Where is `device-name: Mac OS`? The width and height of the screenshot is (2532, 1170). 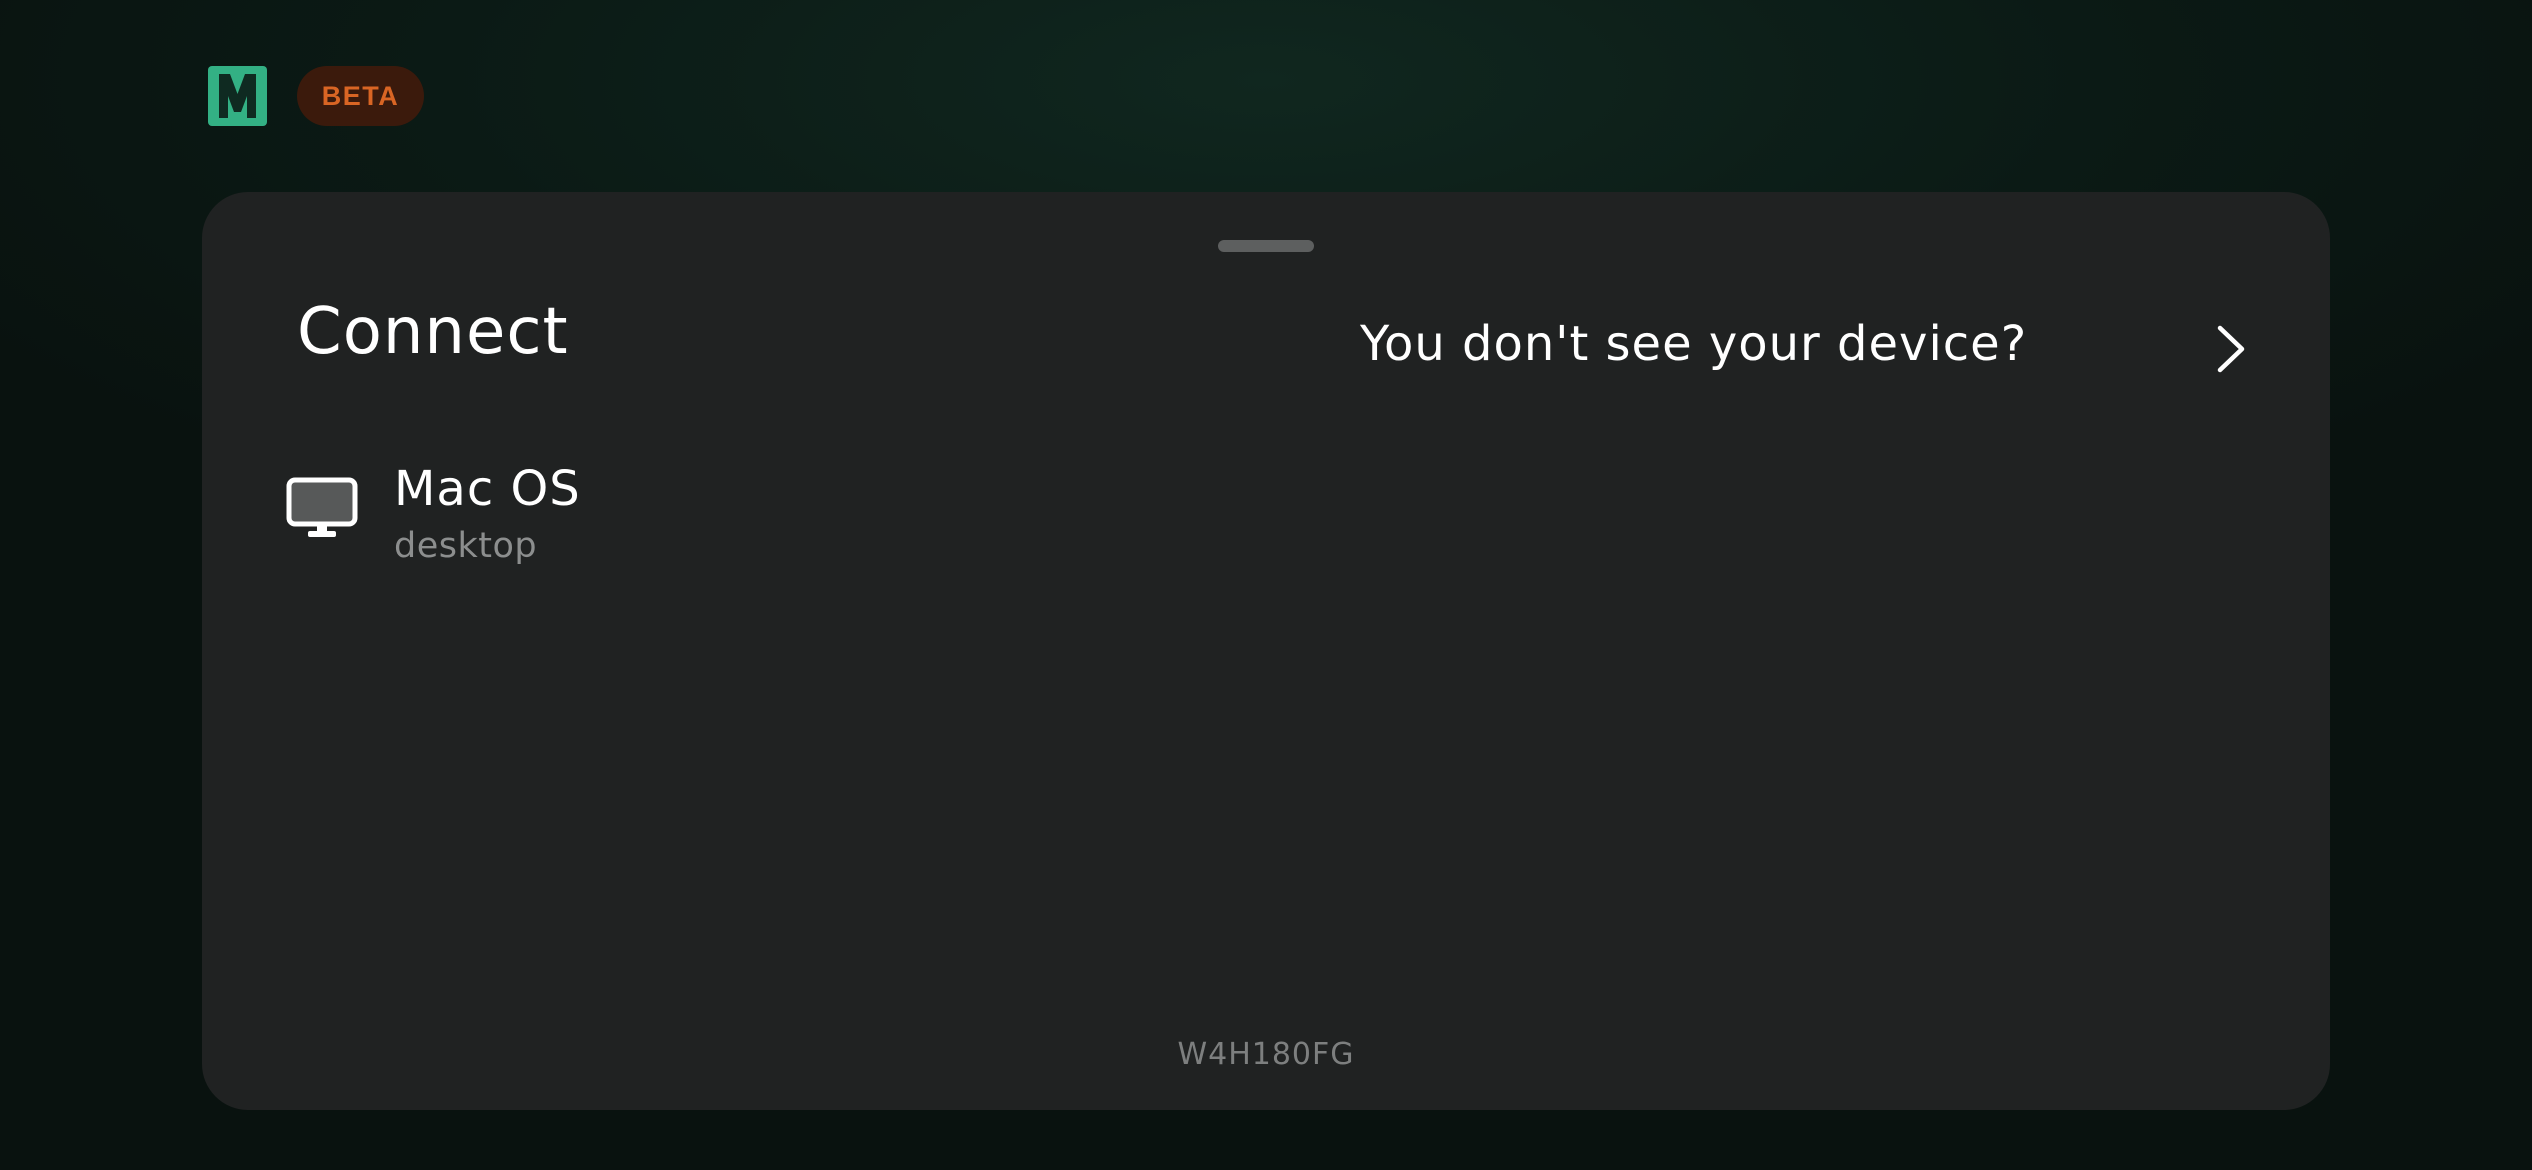 device-name: Mac OS is located at coordinates (487, 489).